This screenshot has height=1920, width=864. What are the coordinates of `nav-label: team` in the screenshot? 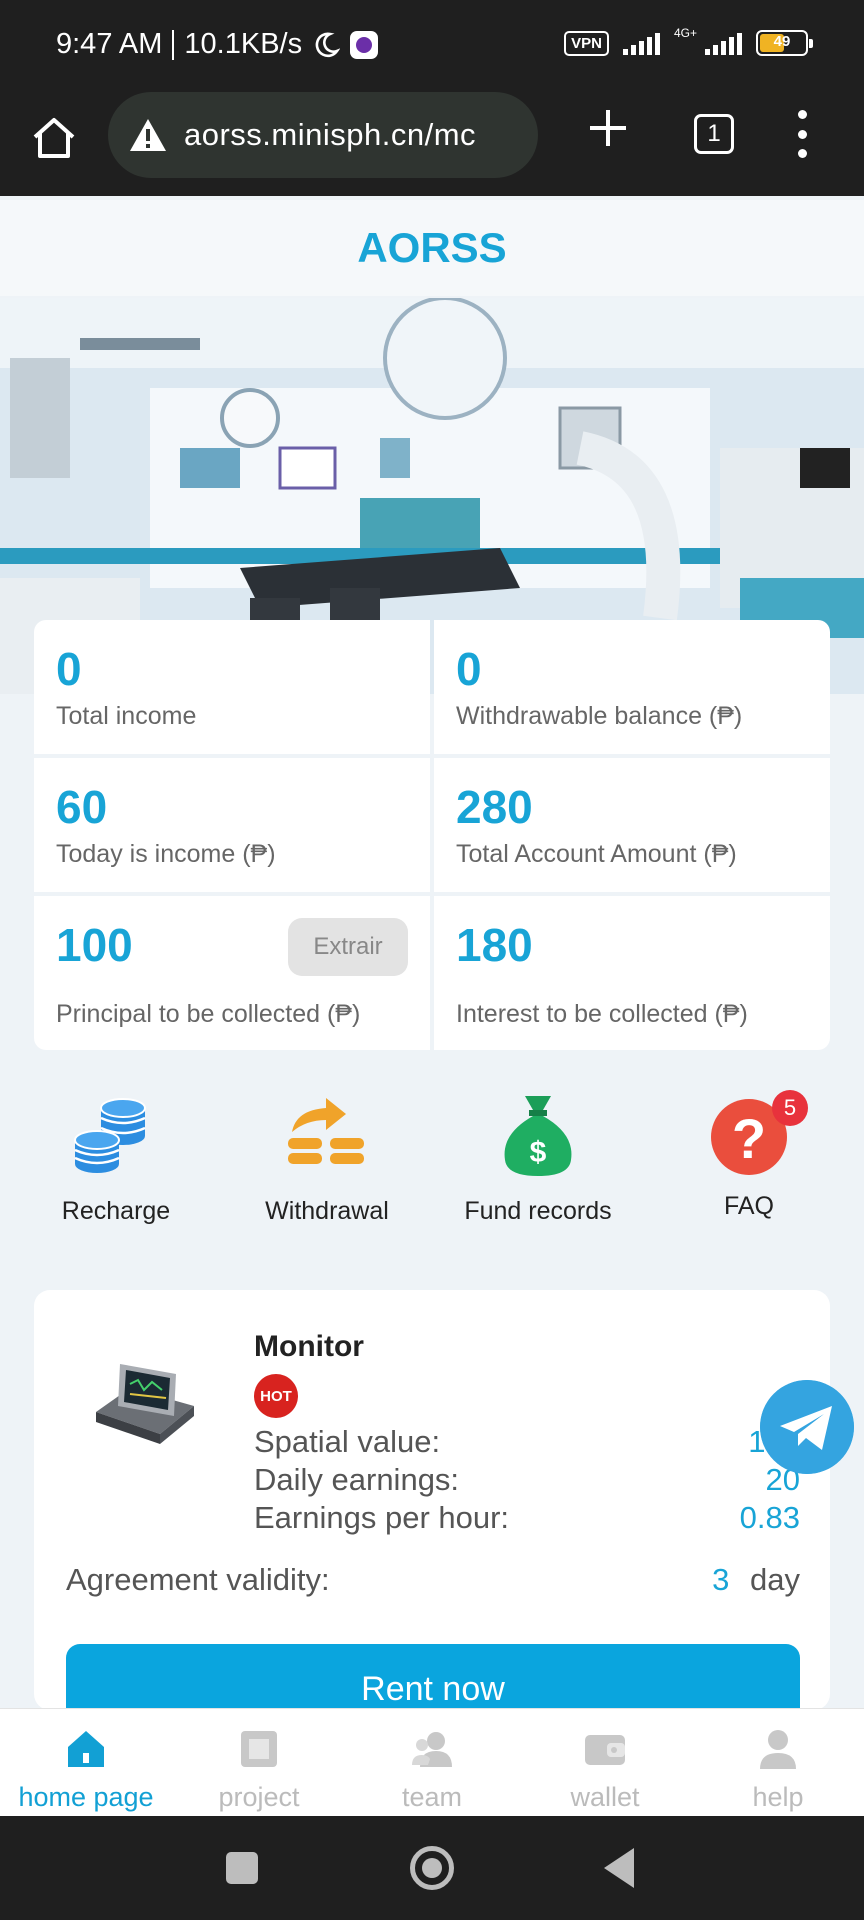 It's located at (432, 1797).